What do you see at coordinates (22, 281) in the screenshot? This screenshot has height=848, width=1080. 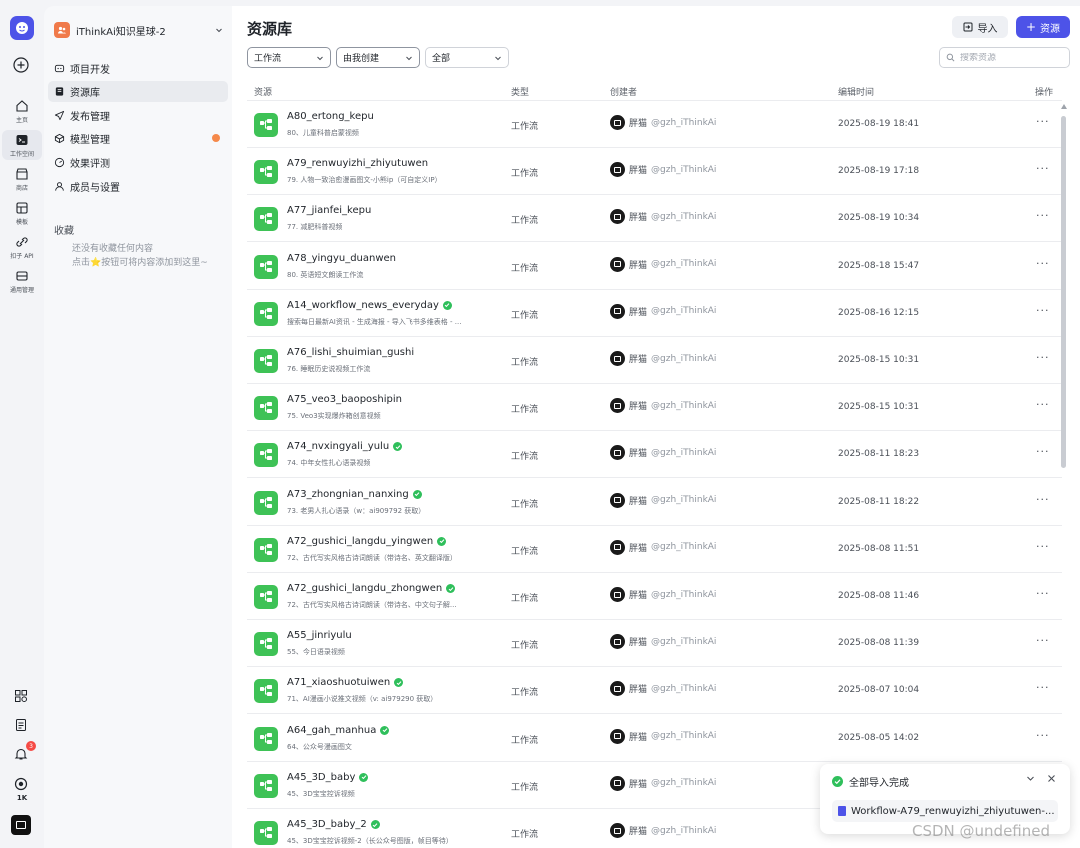 I see `rail-item-manage: 通用管理` at bounding box center [22, 281].